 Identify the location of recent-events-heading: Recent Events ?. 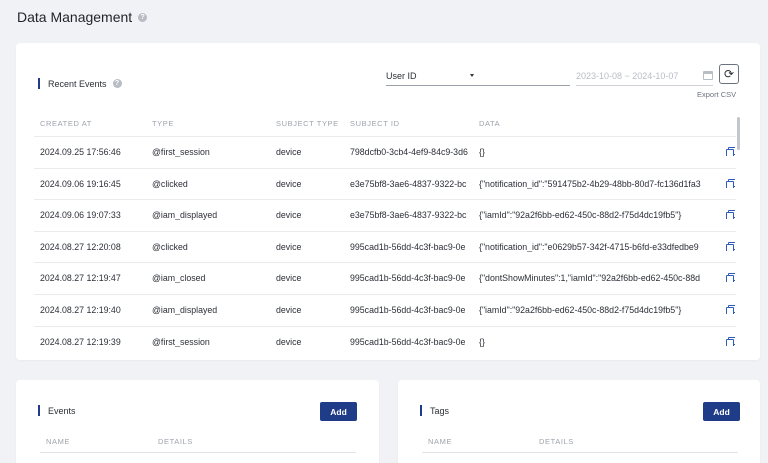
(80, 83).